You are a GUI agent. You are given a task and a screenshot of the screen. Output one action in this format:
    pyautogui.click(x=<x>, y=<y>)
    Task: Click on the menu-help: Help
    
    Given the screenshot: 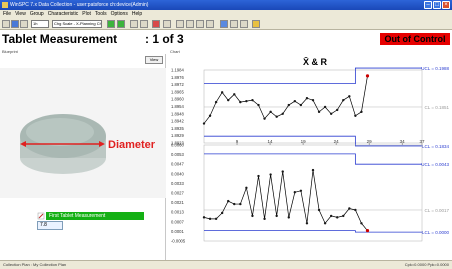 What is the action you would take?
    pyautogui.click(x=137, y=14)
    